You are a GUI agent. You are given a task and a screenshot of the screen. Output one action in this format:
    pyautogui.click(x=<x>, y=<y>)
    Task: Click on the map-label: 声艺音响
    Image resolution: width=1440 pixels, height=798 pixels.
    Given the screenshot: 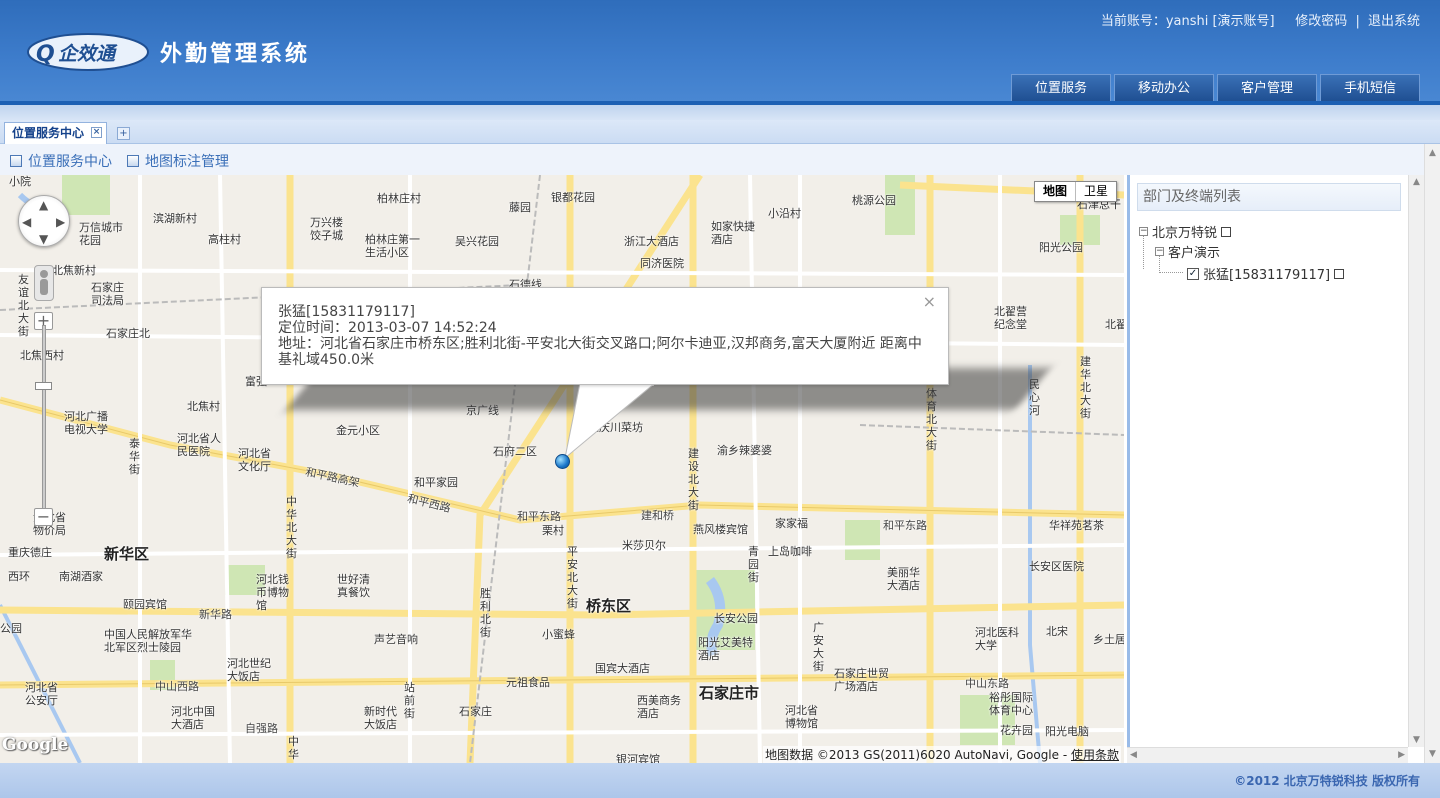 What is the action you would take?
    pyautogui.click(x=396, y=639)
    